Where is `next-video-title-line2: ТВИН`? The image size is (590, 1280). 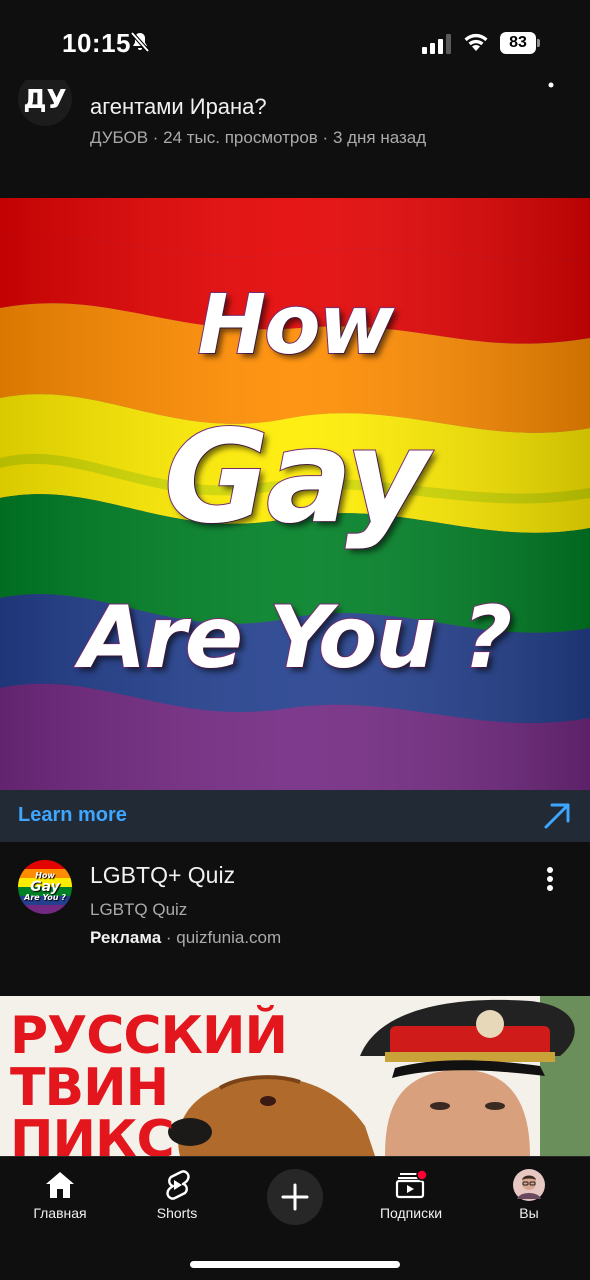
next-video-title-line2: ТВИН is located at coordinates (89, 1088).